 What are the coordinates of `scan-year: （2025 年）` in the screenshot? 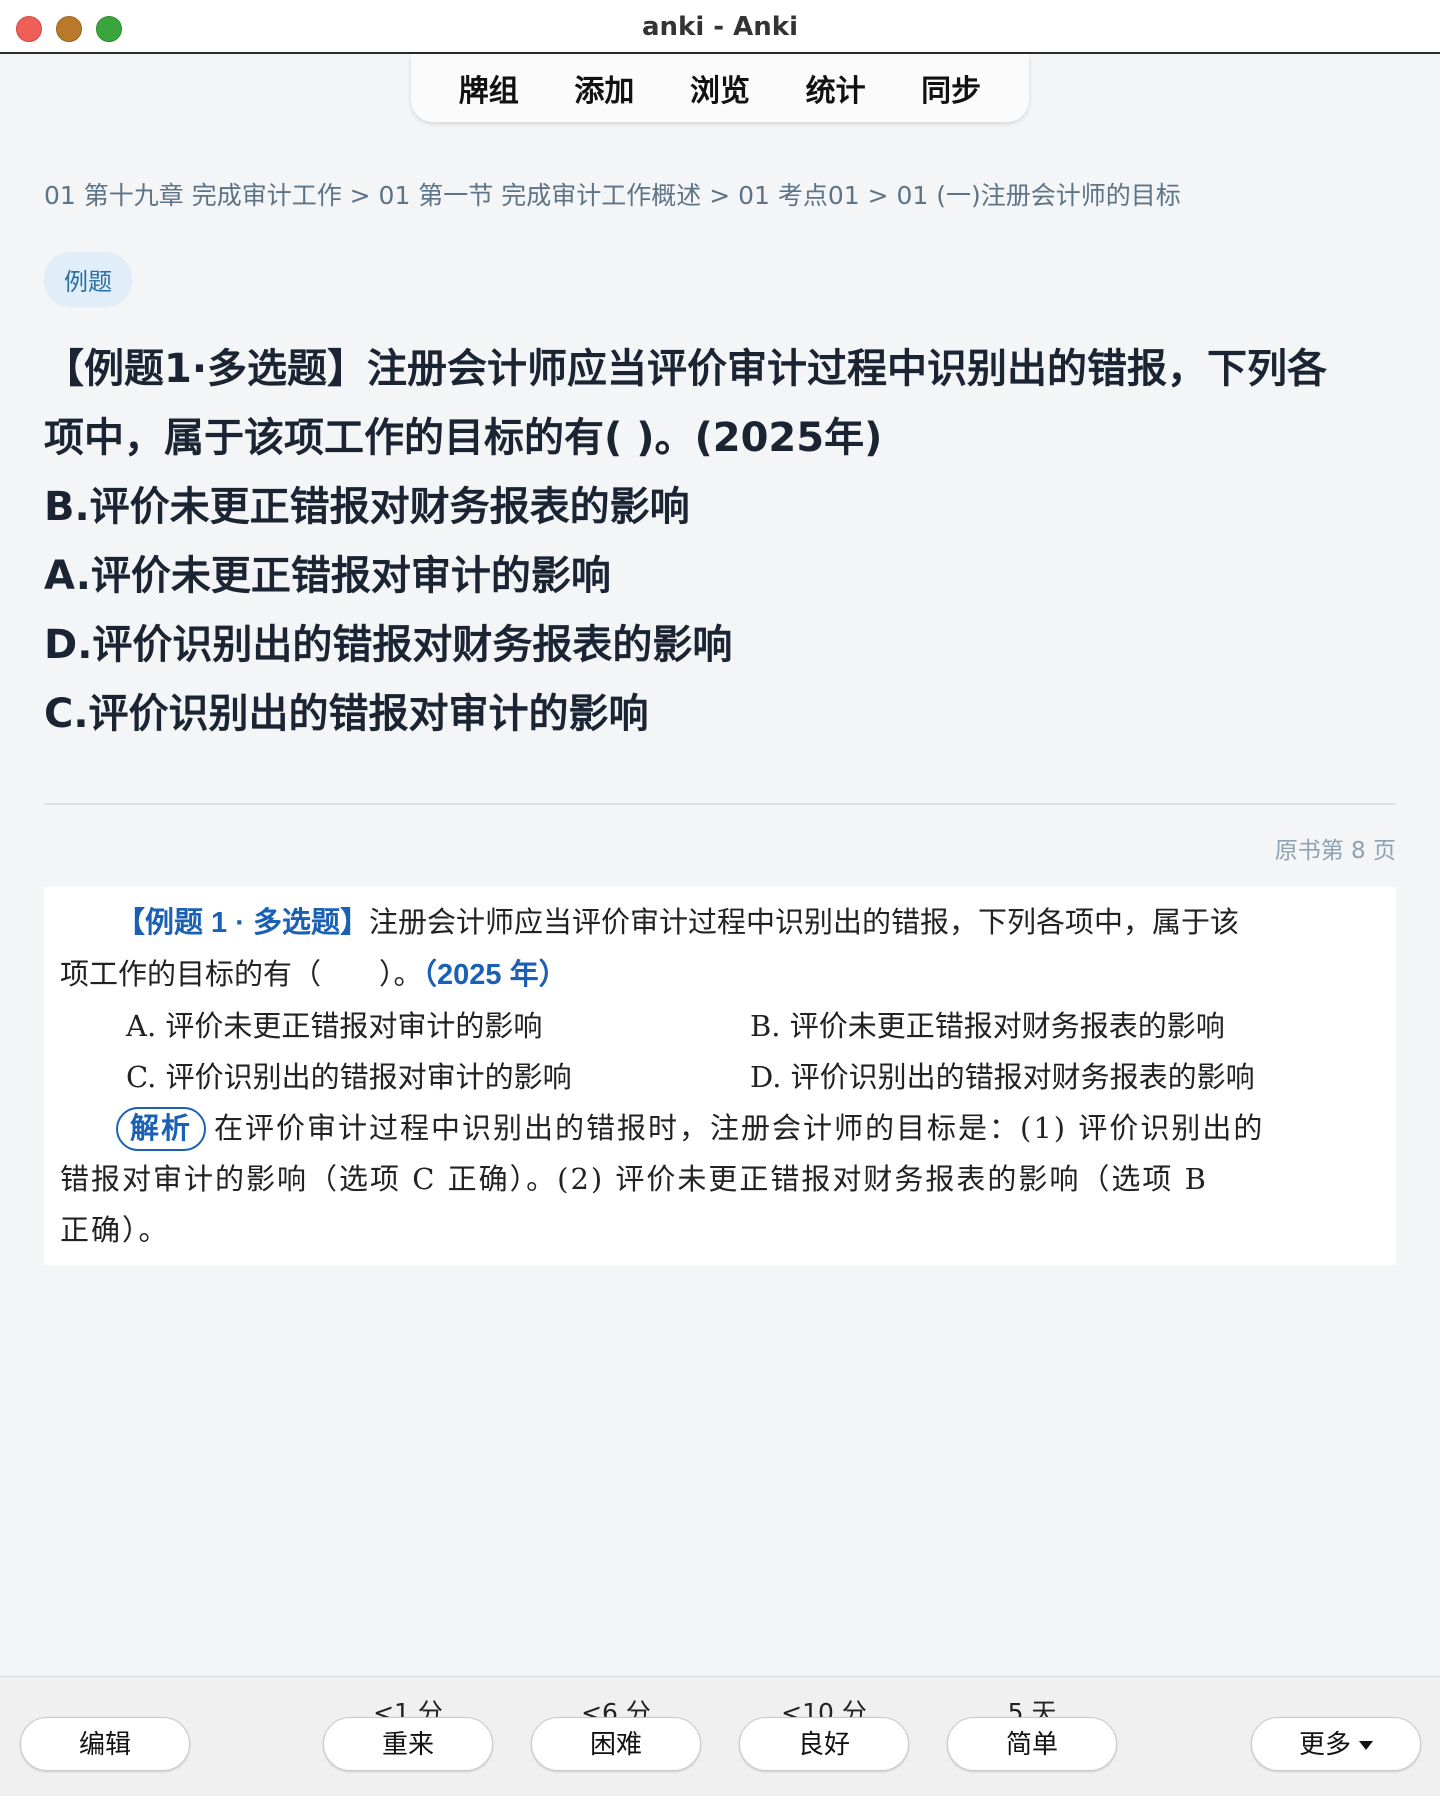 It's located at (495, 975).